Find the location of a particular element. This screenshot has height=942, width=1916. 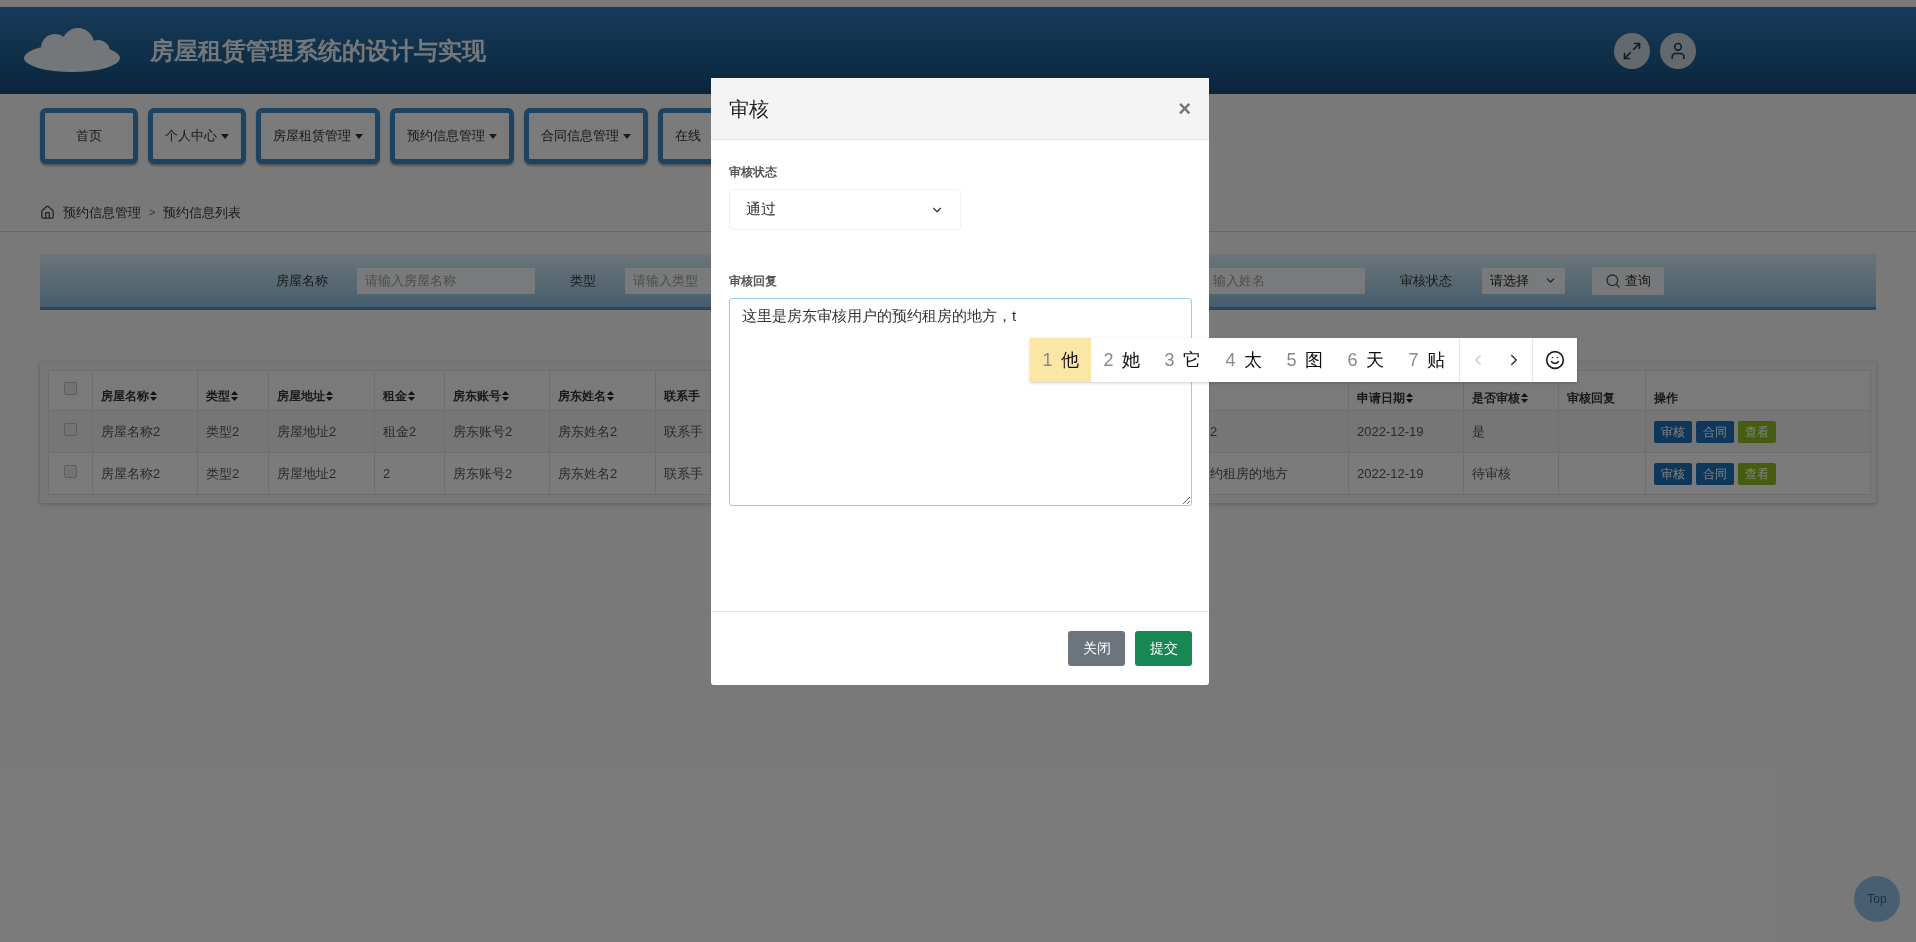

column-header: 操作 is located at coordinates (1666, 397).